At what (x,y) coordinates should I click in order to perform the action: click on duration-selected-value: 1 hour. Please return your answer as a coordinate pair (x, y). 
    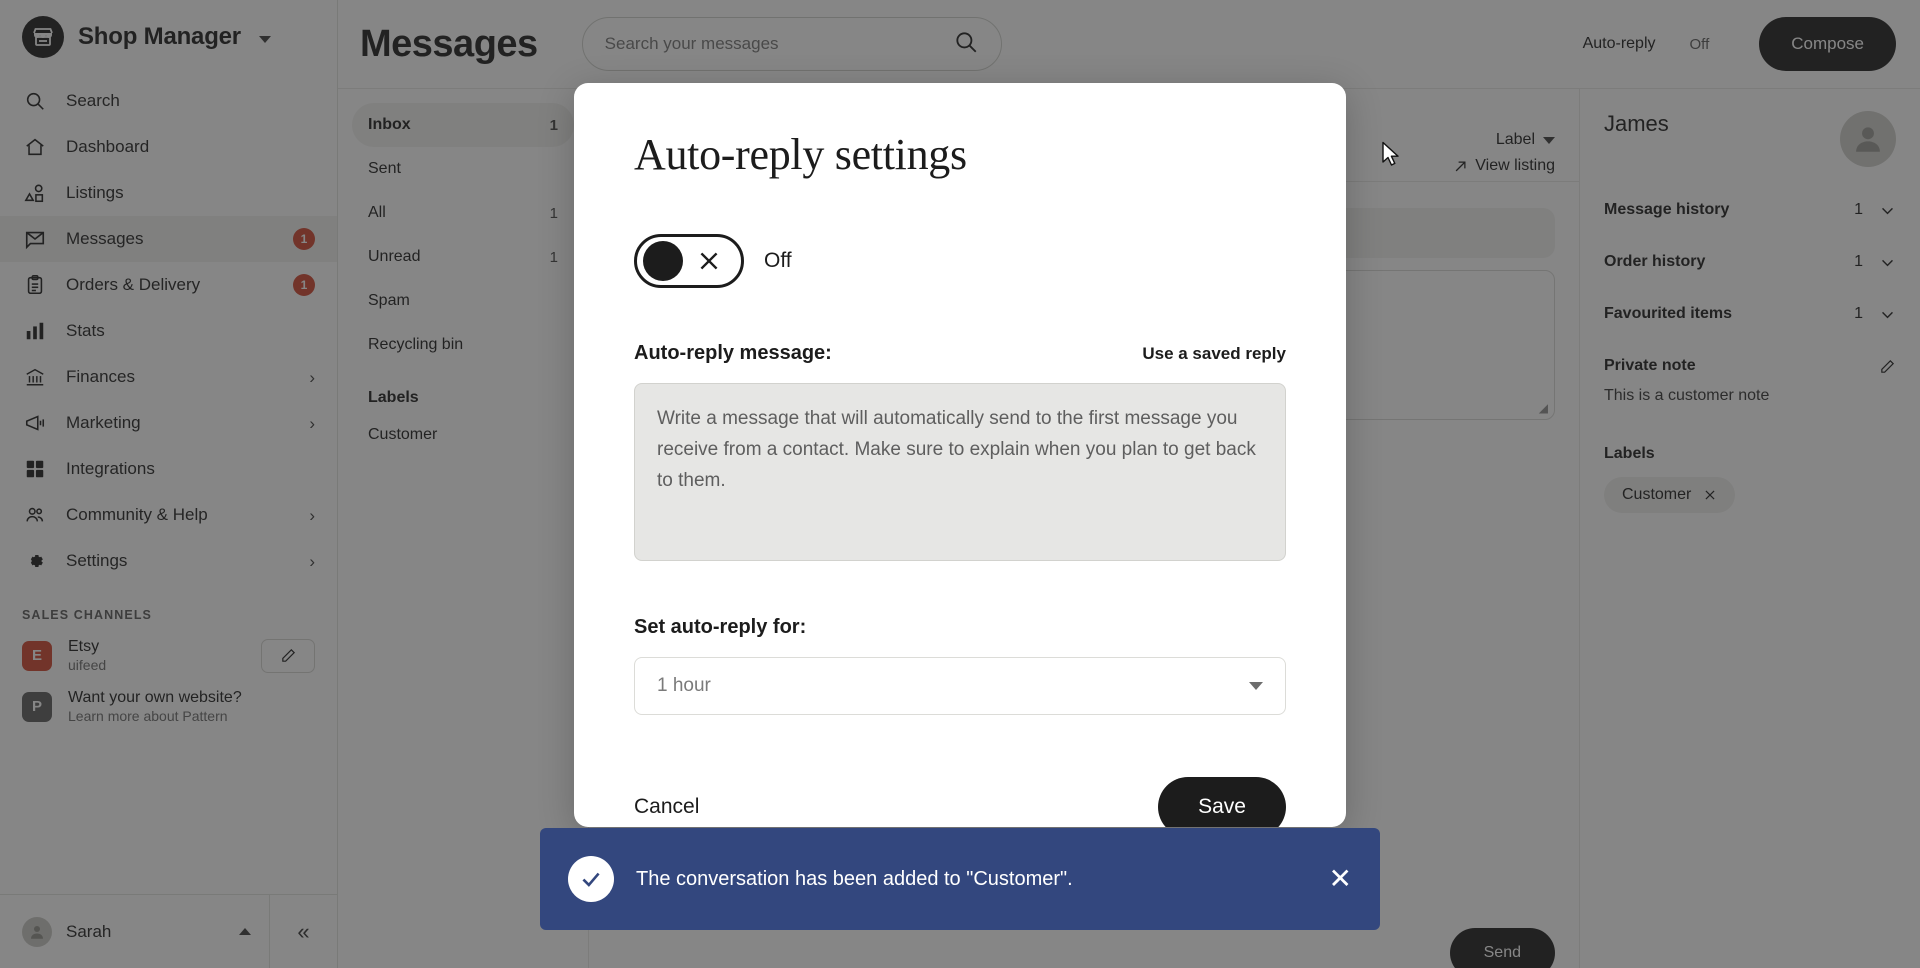
    Looking at the image, I should click on (684, 685).